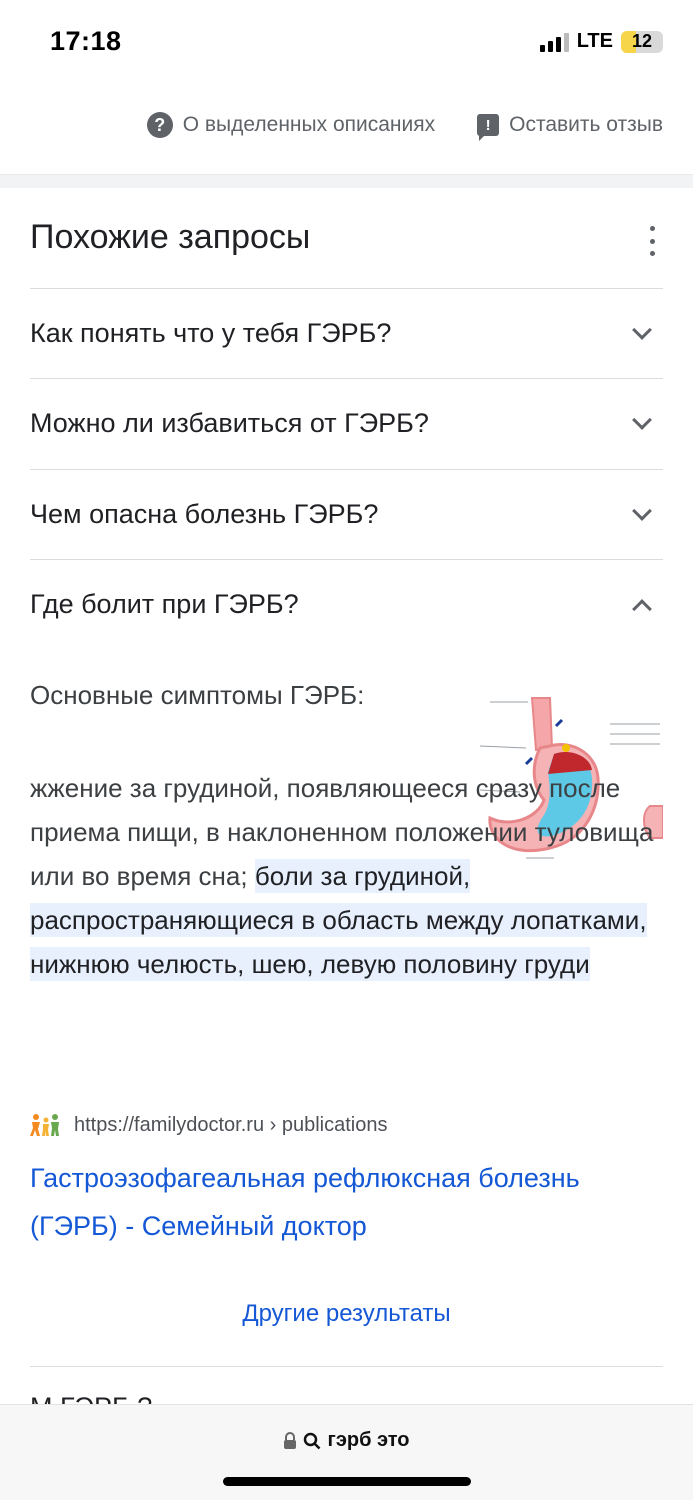  What do you see at coordinates (290, 1440) in the screenshot?
I see `lock-icon` at bounding box center [290, 1440].